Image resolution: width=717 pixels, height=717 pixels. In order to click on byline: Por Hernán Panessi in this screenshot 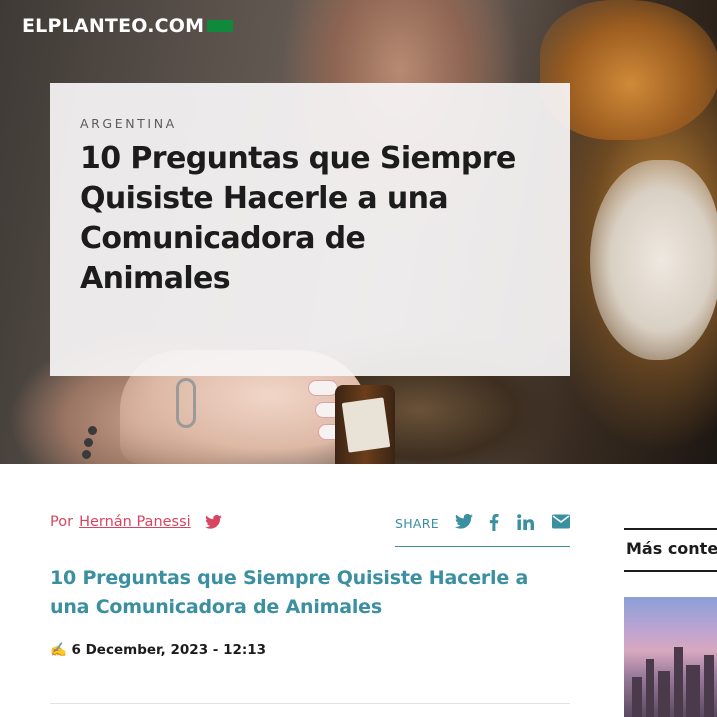, I will do `click(136, 522)`.